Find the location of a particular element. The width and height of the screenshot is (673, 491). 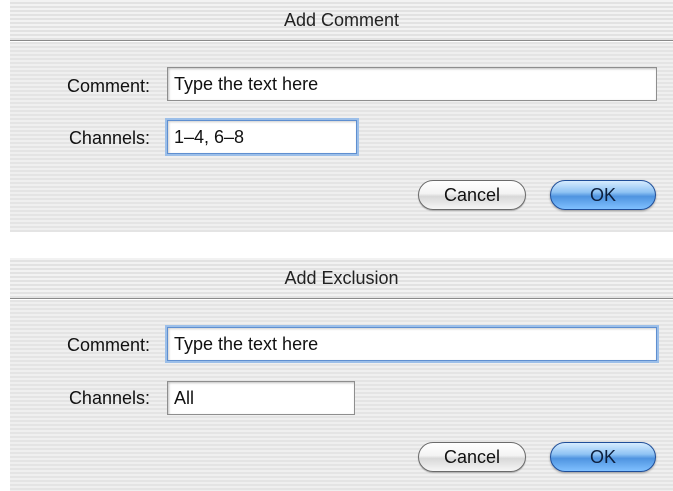

dialog-titlebar: Add Comment is located at coordinates (341, 20).